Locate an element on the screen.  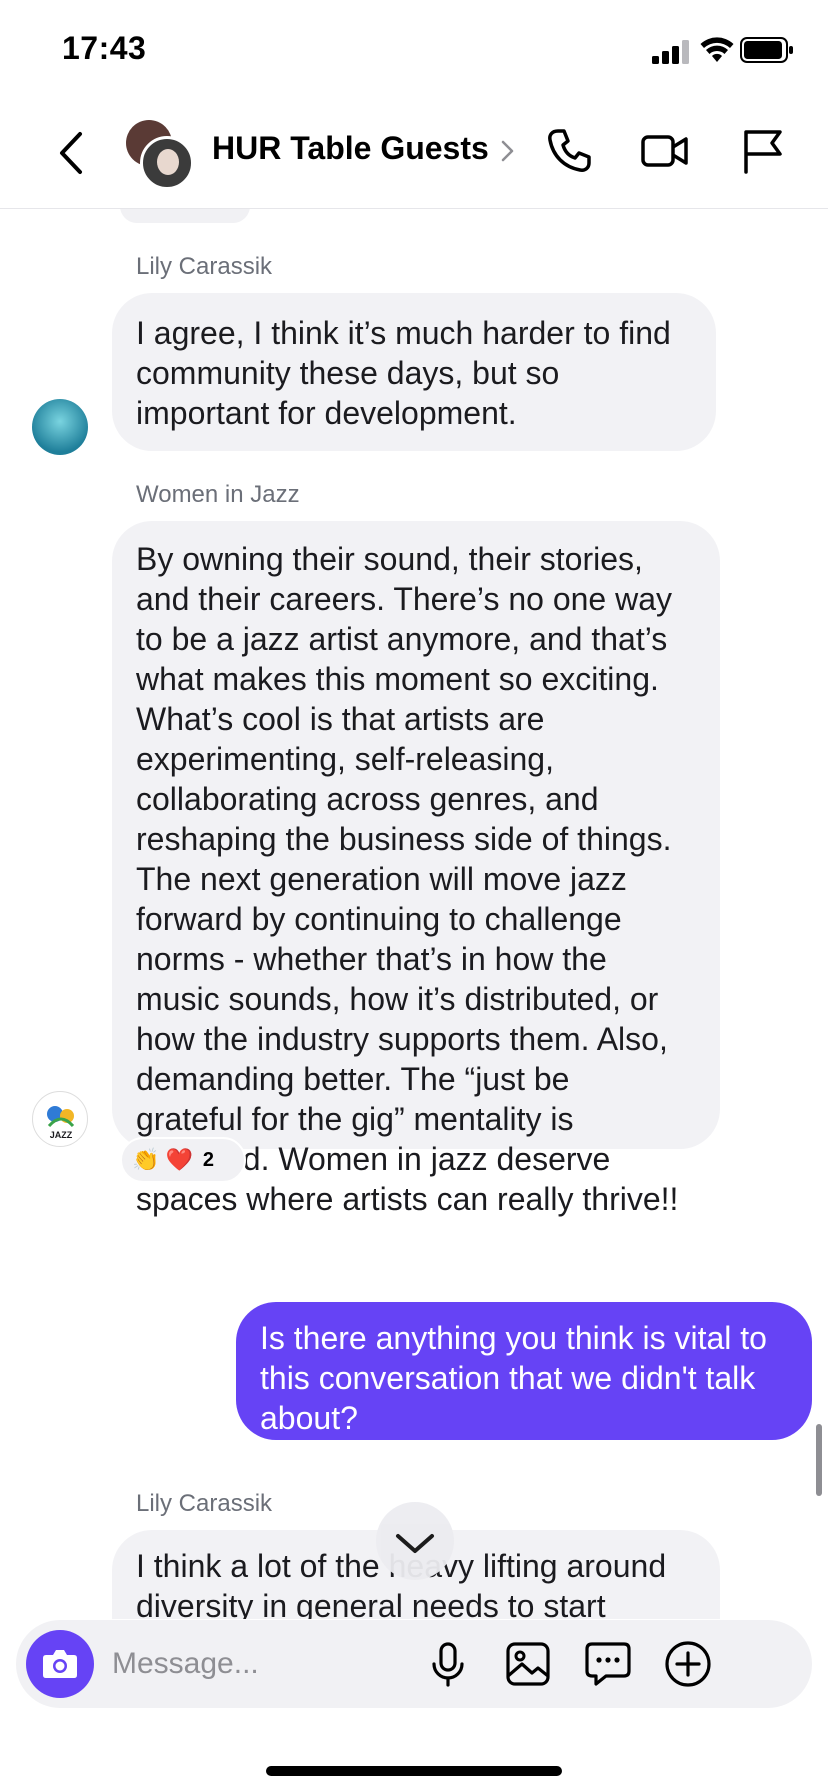
message-text: demanding better. The “just be is located at coordinates (353, 1079).